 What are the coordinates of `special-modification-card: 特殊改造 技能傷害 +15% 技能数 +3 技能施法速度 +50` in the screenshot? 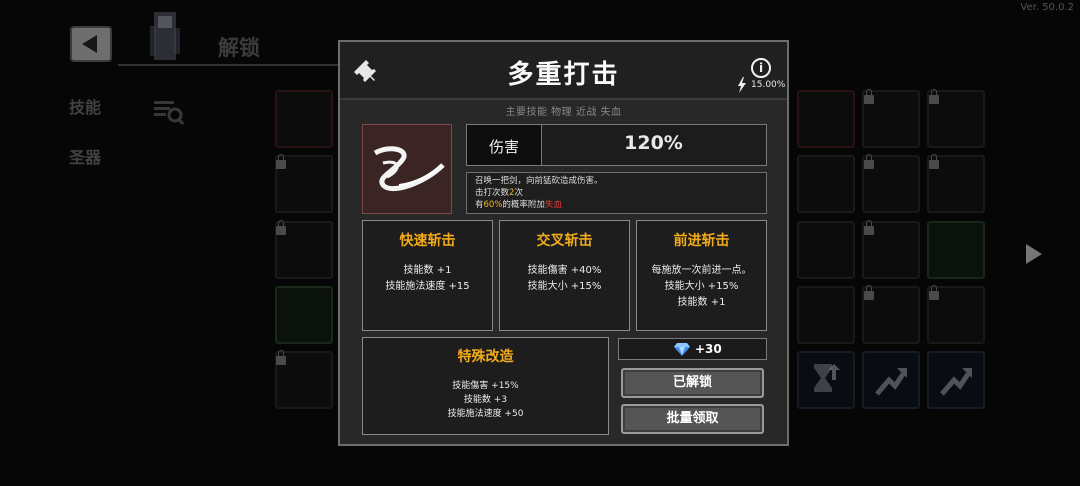 It's located at (485, 386).